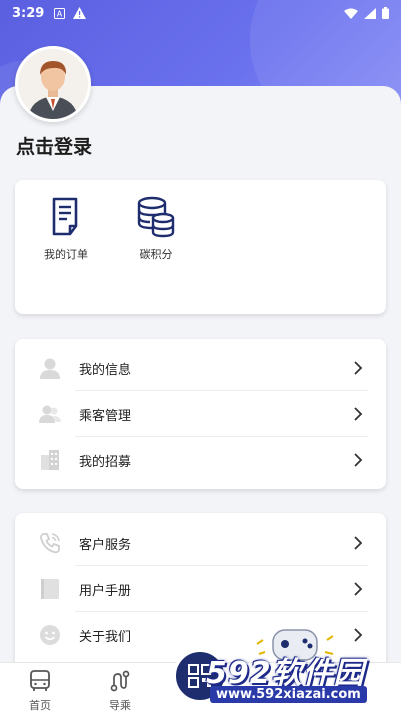  What do you see at coordinates (370, 13) in the screenshot?
I see `signal-icon` at bounding box center [370, 13].